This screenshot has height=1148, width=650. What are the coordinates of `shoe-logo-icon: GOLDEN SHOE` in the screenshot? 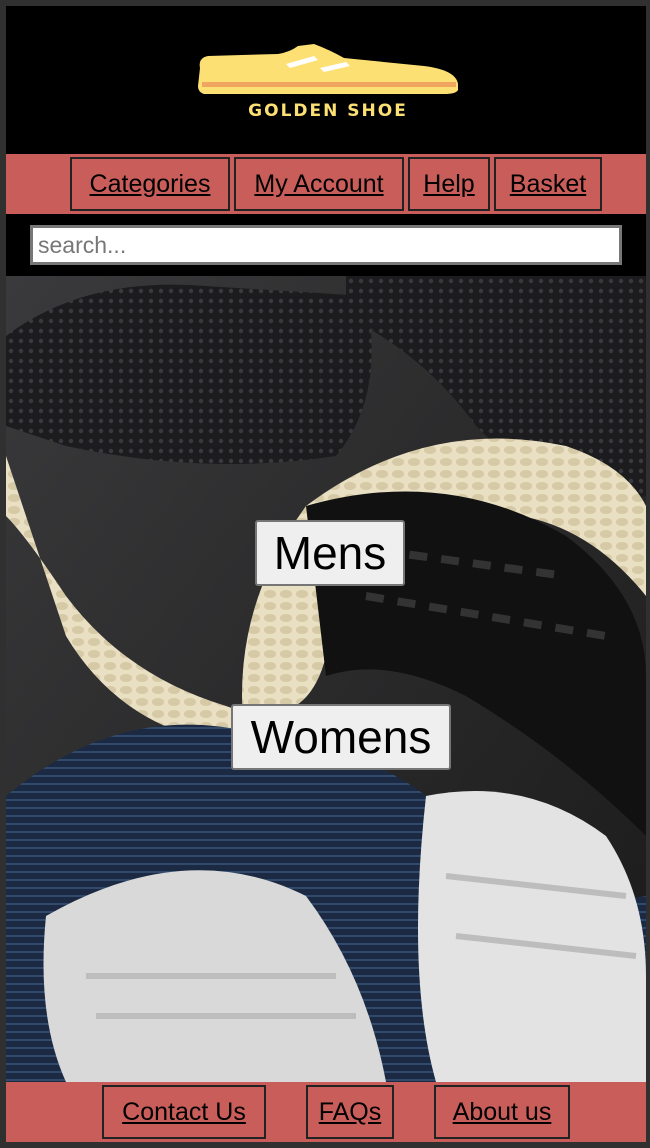 It's located at (328, 84).